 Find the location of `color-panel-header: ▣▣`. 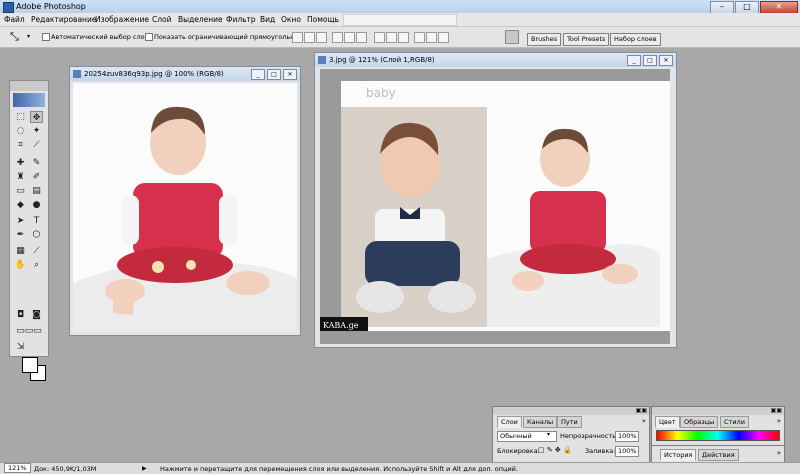

color-panel-header: ▣▣ is located at coordinates (718, 411).